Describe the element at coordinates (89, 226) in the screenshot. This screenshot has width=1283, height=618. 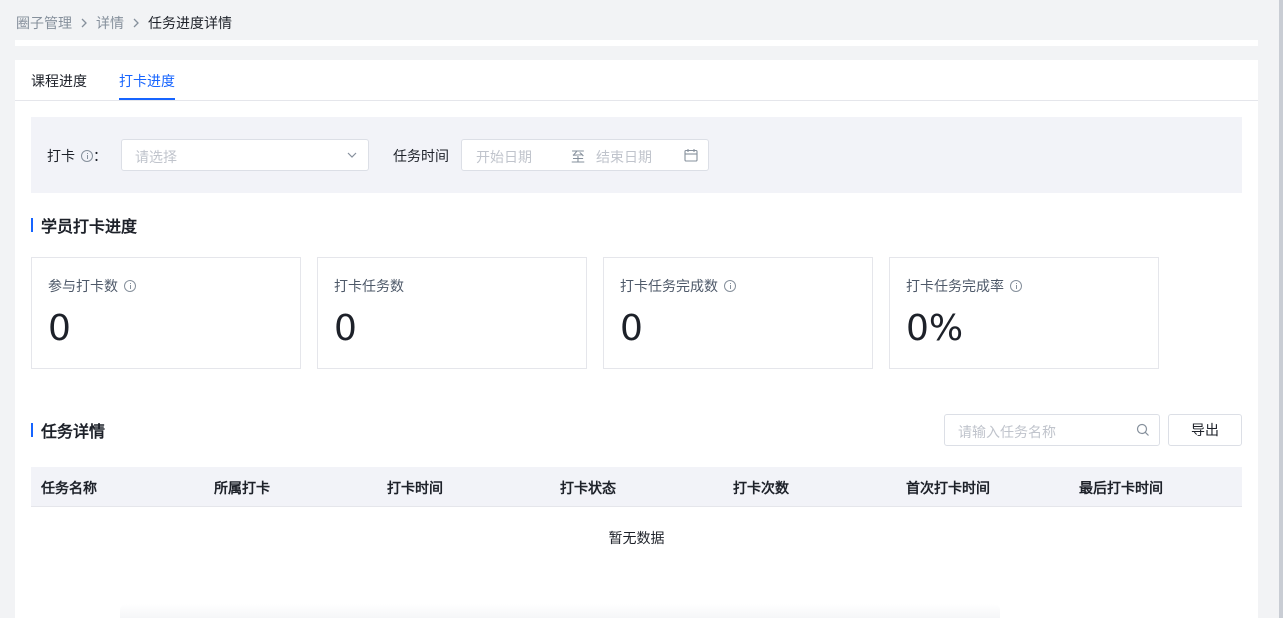
I see `progress-section-title-text: 学员打卡进度` at that location.